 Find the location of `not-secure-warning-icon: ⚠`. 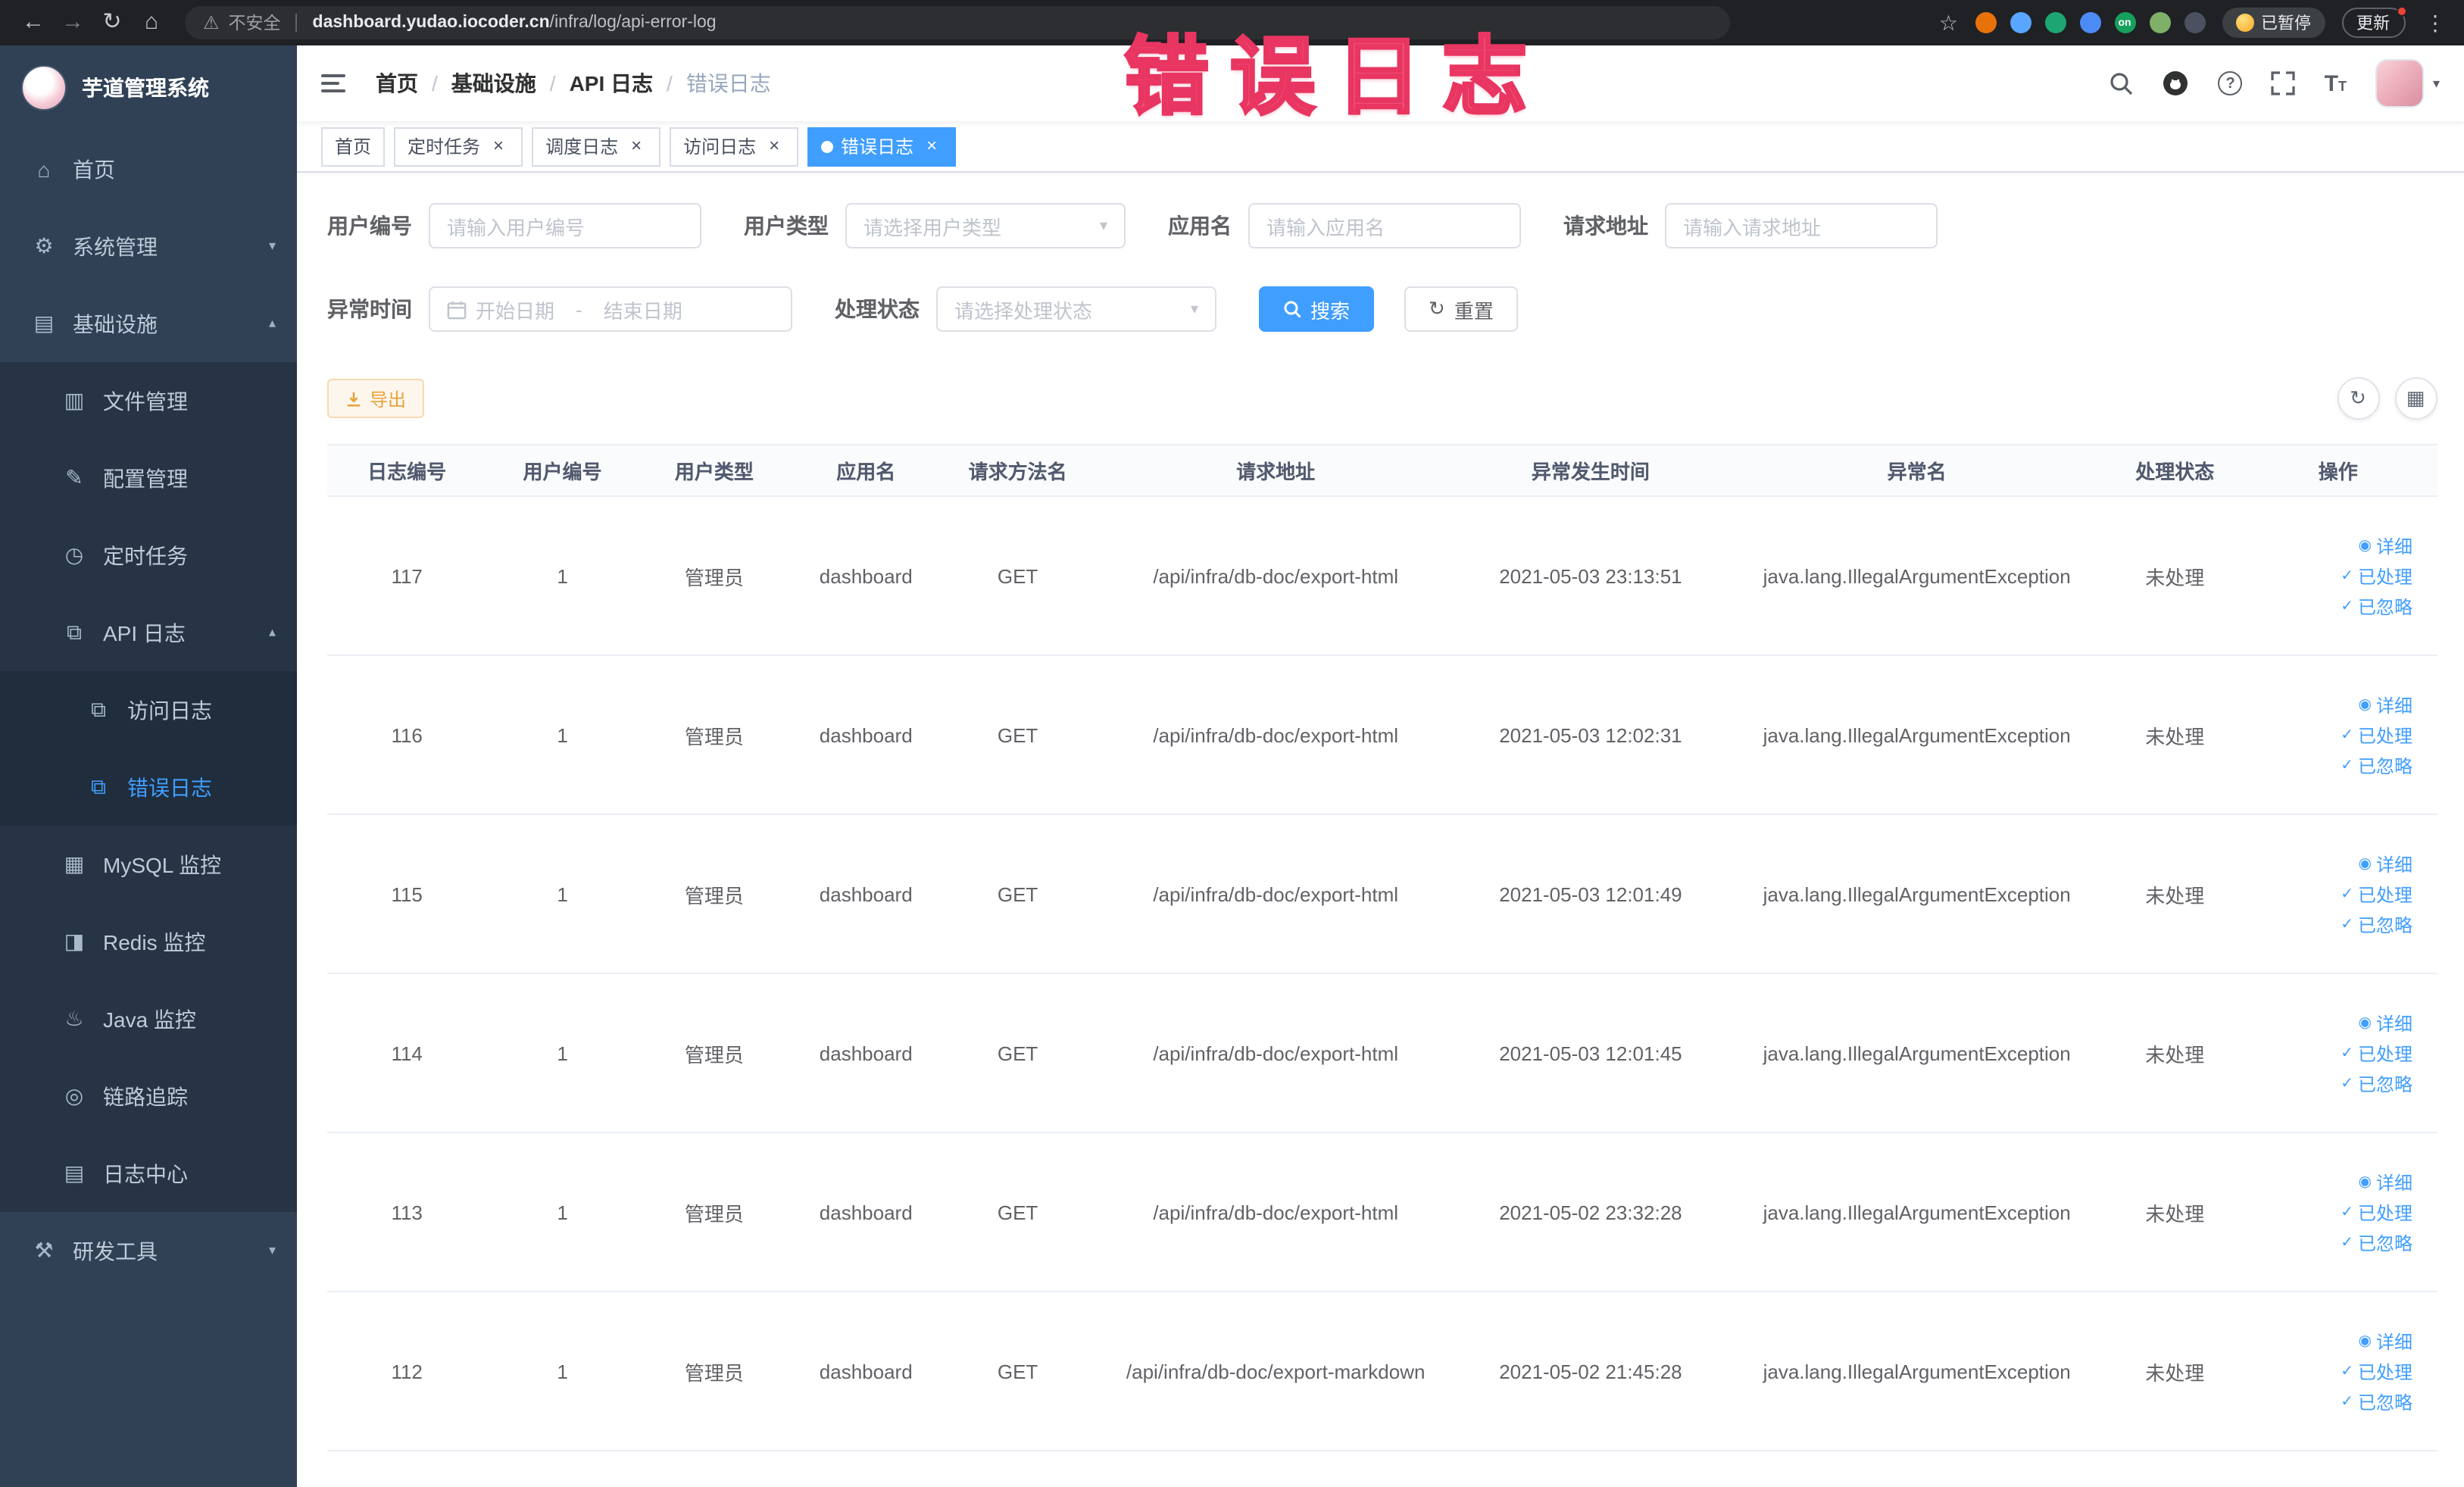

not-secure-warning-icon: ⚠ is located at coordinates (211, 22).